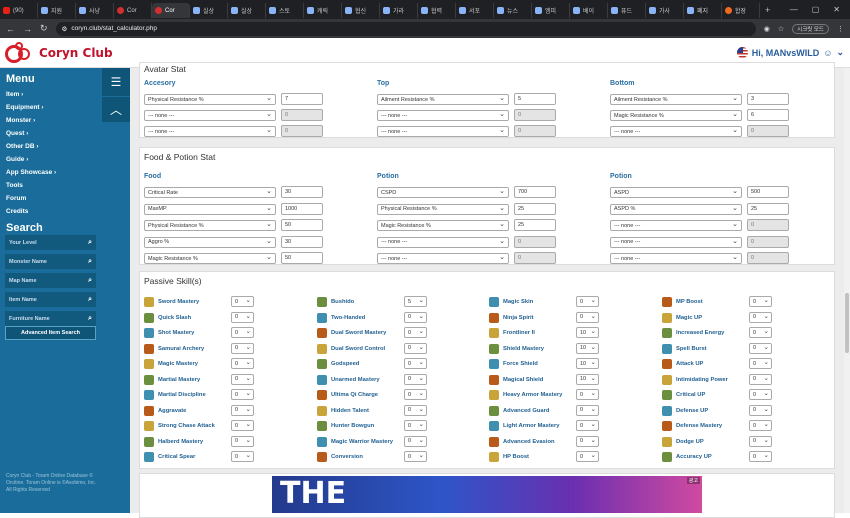 The width and height of the screenshot is (850, 518). Describe the element at coordinates (31, 211) in the screenshot. I see `sidebar-item-credits: Credits` at that location.